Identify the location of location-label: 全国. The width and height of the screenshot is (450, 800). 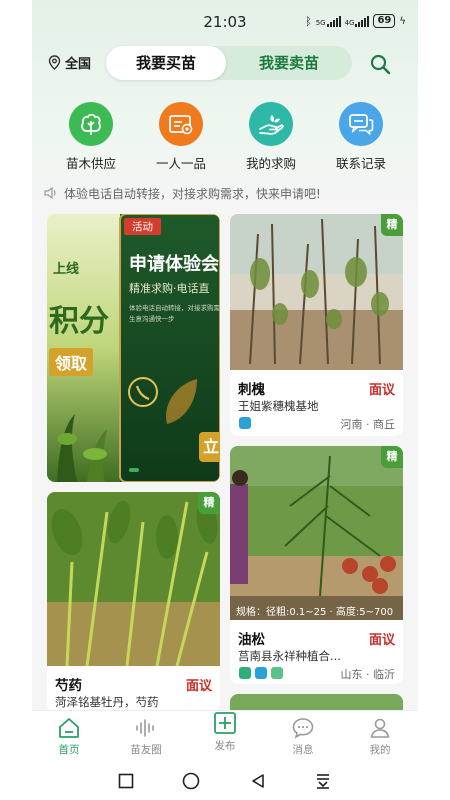
(78, 64).